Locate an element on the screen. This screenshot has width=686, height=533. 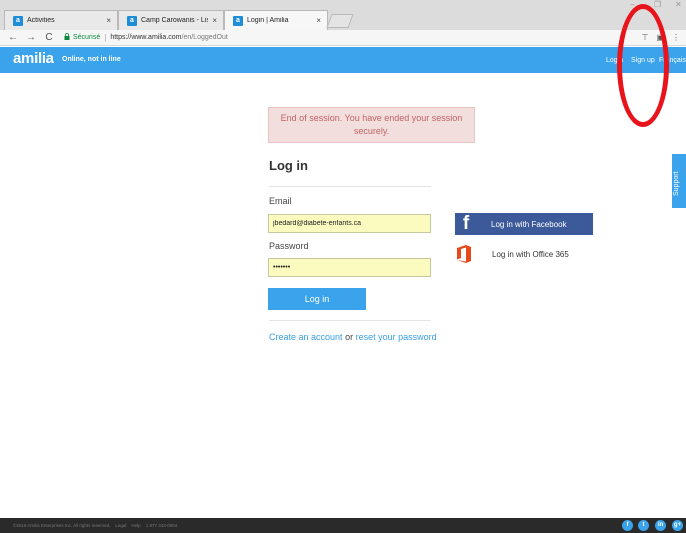
facebook-login-label: Log in with Facebook is located at coordinates (529, 224).